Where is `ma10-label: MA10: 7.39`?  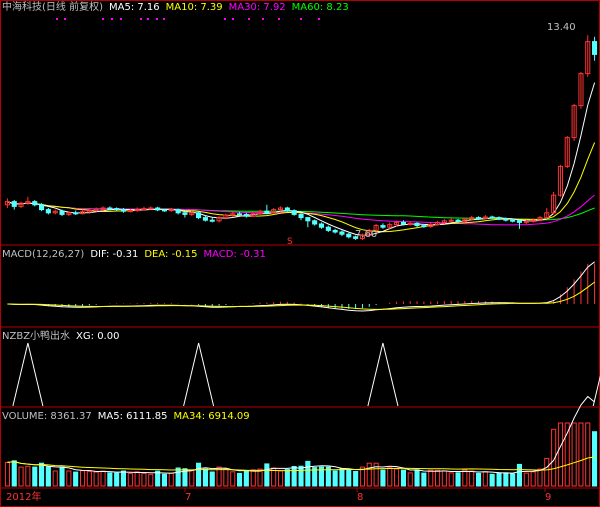 ma10-label: MA10: 7.39 is located at coordinates (194, 7).